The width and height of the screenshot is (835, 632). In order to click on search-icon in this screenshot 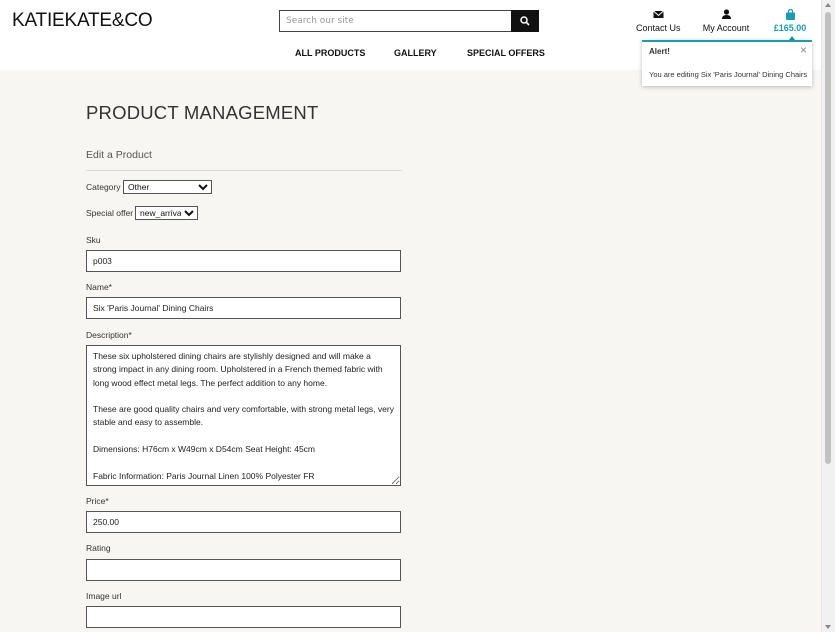, I will do `click(525, 21)`.